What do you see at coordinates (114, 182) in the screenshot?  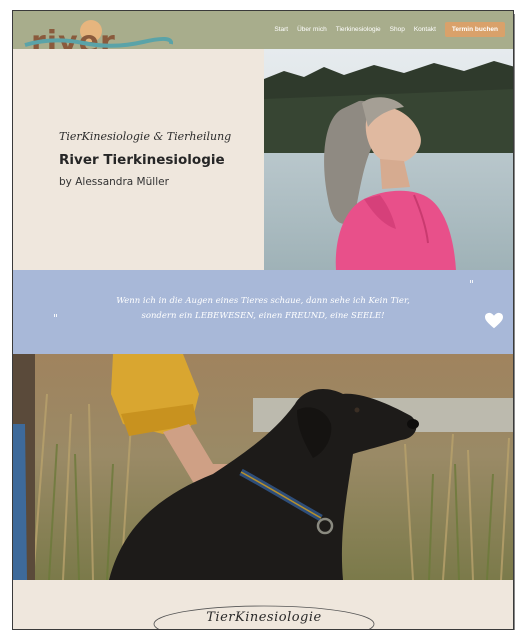 I see `hero-byline: by Alessandra Müller` at bounding box center [114, 182].